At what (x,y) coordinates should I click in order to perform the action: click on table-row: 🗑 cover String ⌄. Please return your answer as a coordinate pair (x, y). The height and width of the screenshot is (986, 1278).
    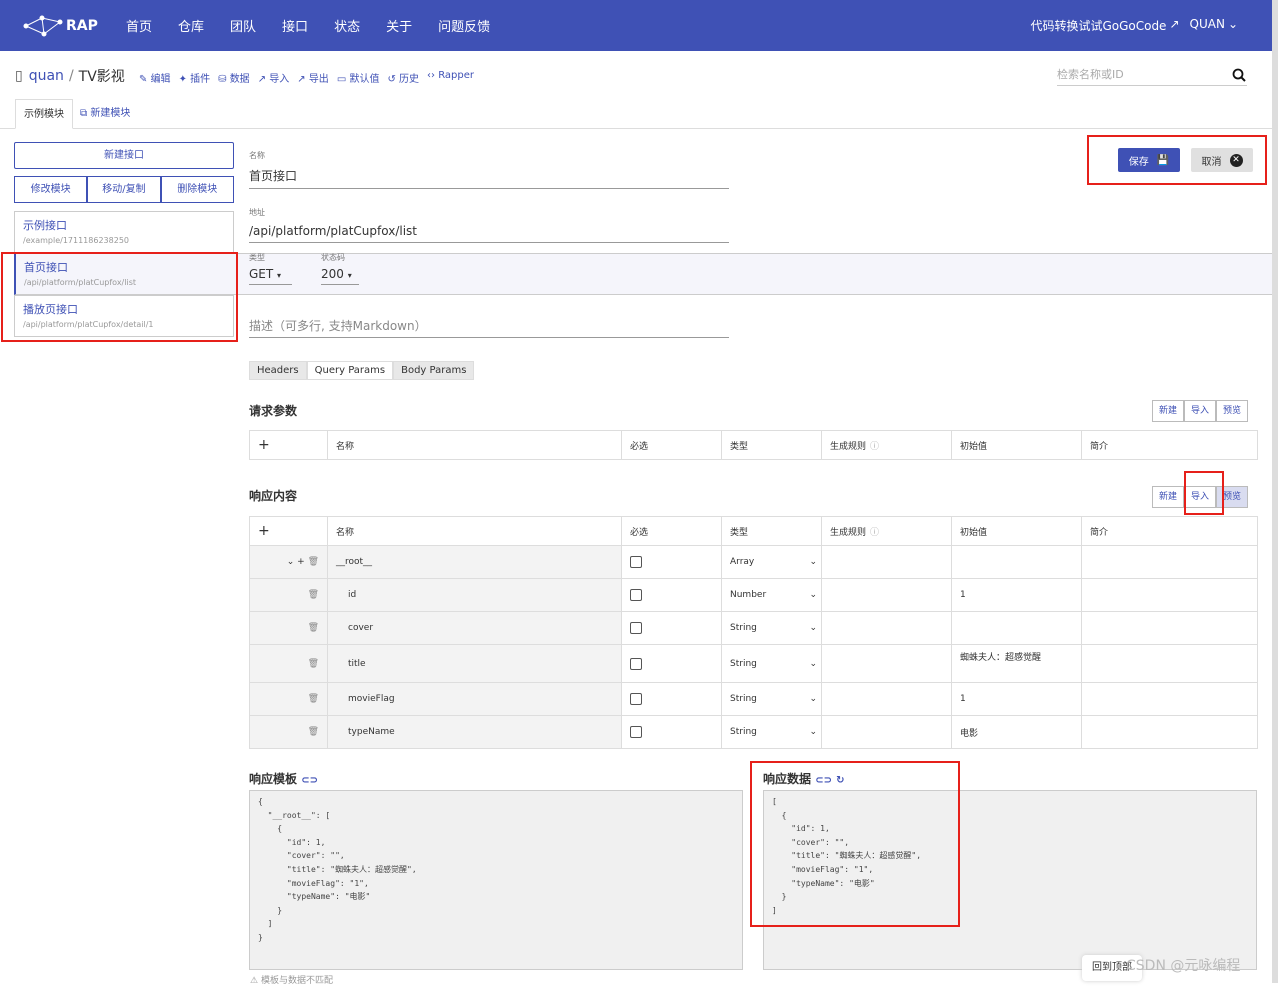
    Looking at the image, I should click on (753, 628).